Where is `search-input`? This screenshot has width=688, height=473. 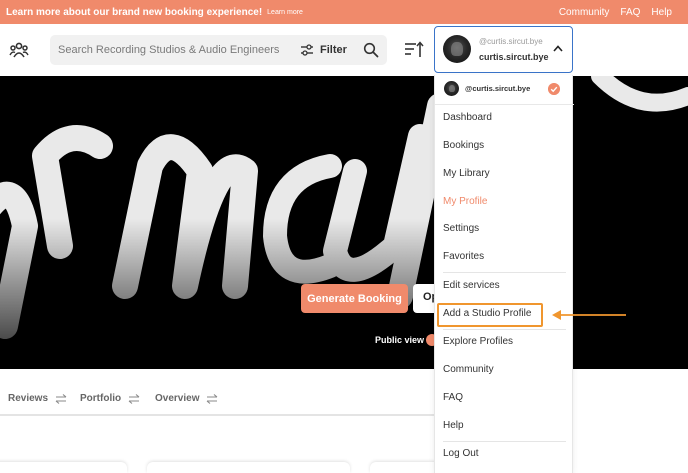 search-input is located at coordinates (175, 50).